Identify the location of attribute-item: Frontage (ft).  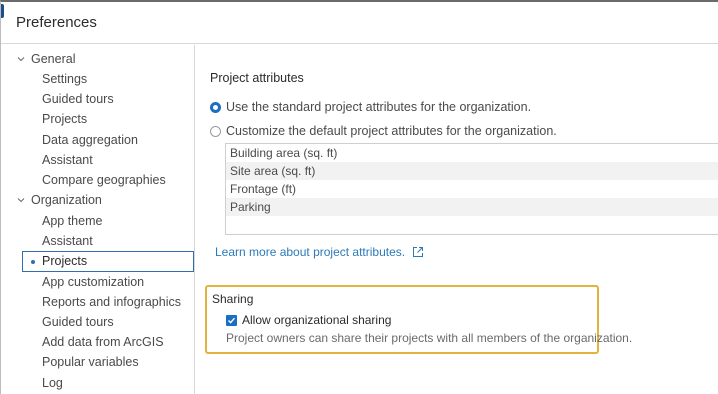
(263, 189).